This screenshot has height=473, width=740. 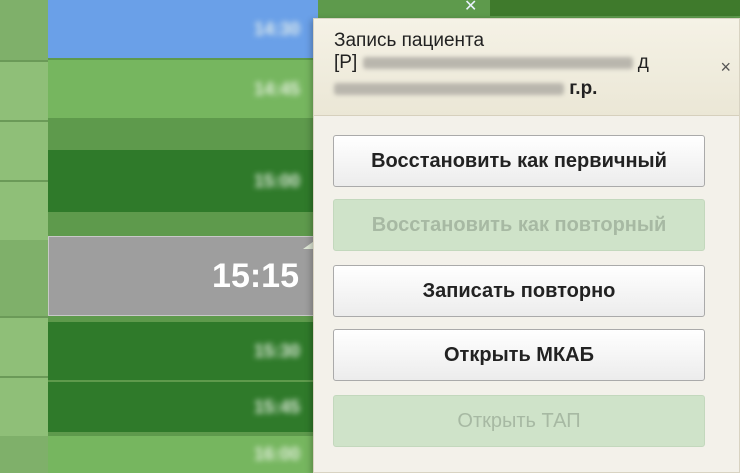 I want to click on patient-name-redacted, so click(x=497, y=62).